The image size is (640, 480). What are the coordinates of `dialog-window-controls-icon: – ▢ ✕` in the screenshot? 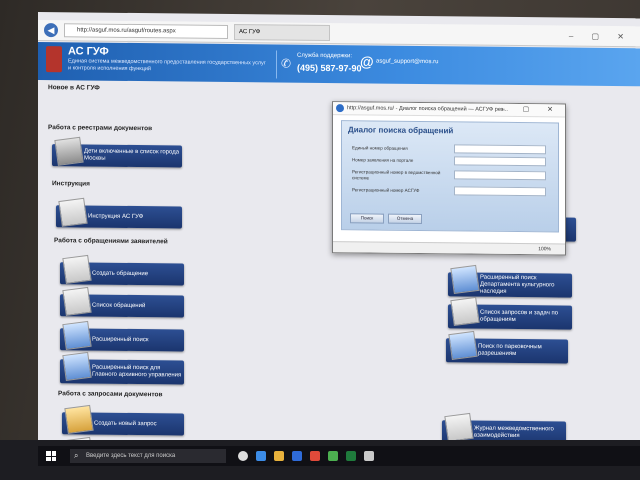 It's located at (531, 110).